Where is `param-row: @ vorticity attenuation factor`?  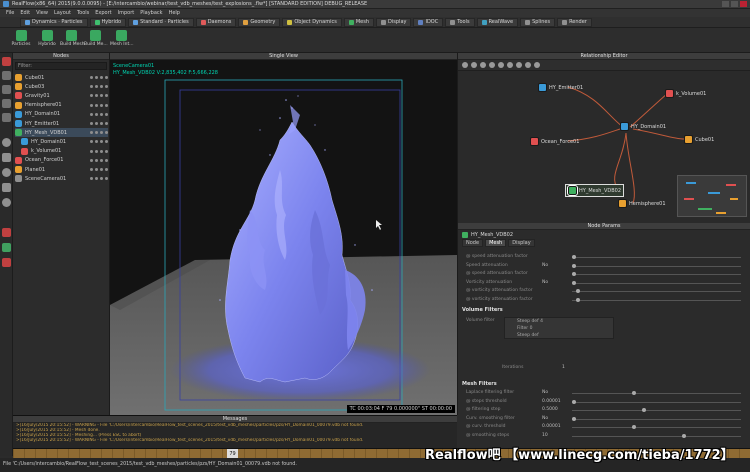 param-row: @ vorticity attenuation factor is located at coordinates (604, 300).